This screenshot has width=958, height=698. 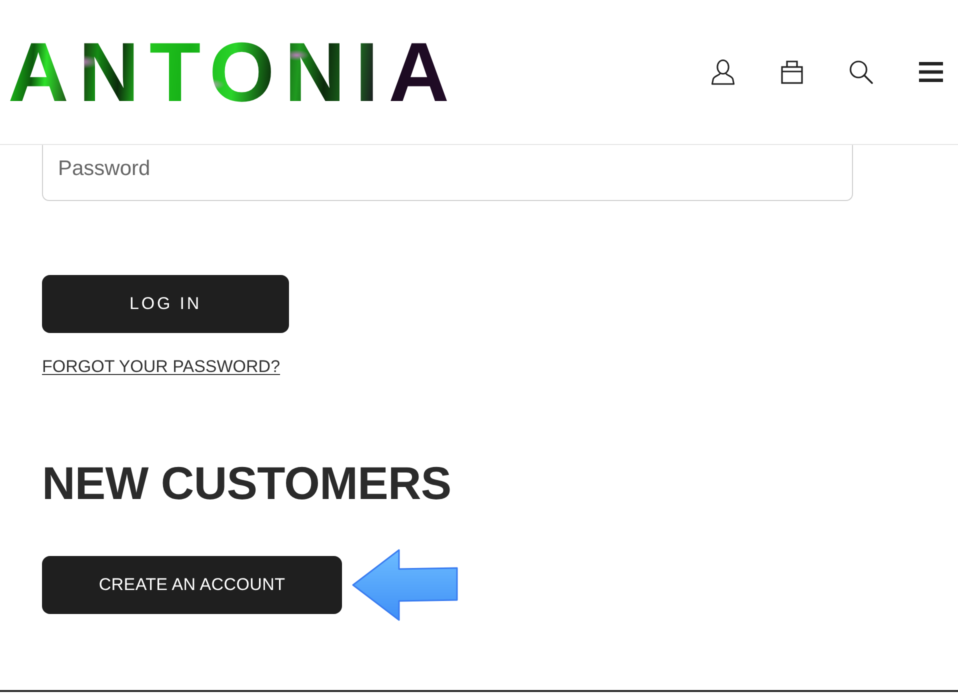 I want to click on login-button: LOG IN, so click(x=165, y=304).